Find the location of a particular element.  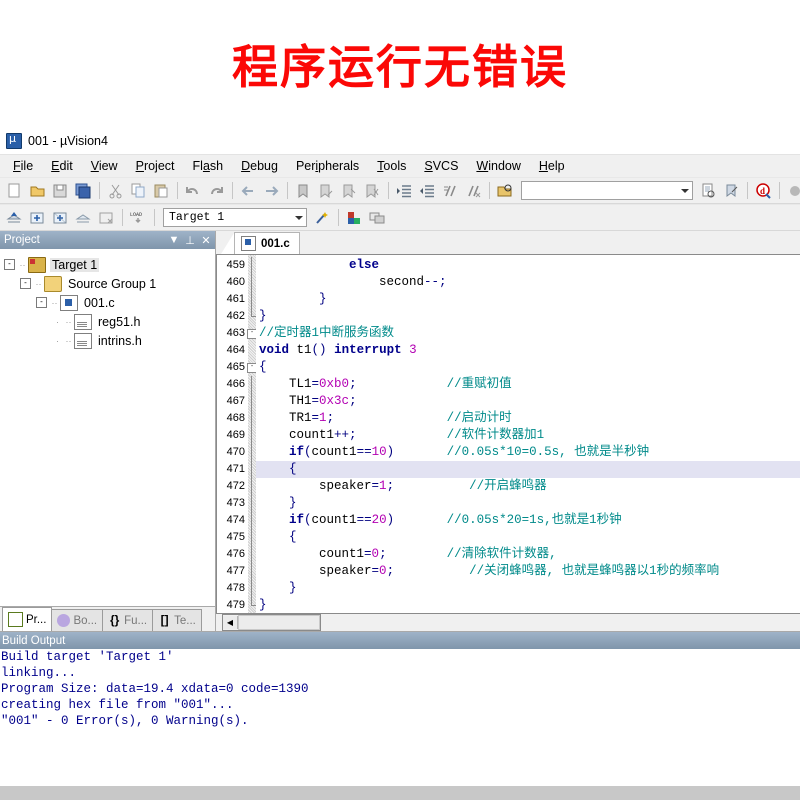

close-icon: ✕ is located at coordinates (206, 240).